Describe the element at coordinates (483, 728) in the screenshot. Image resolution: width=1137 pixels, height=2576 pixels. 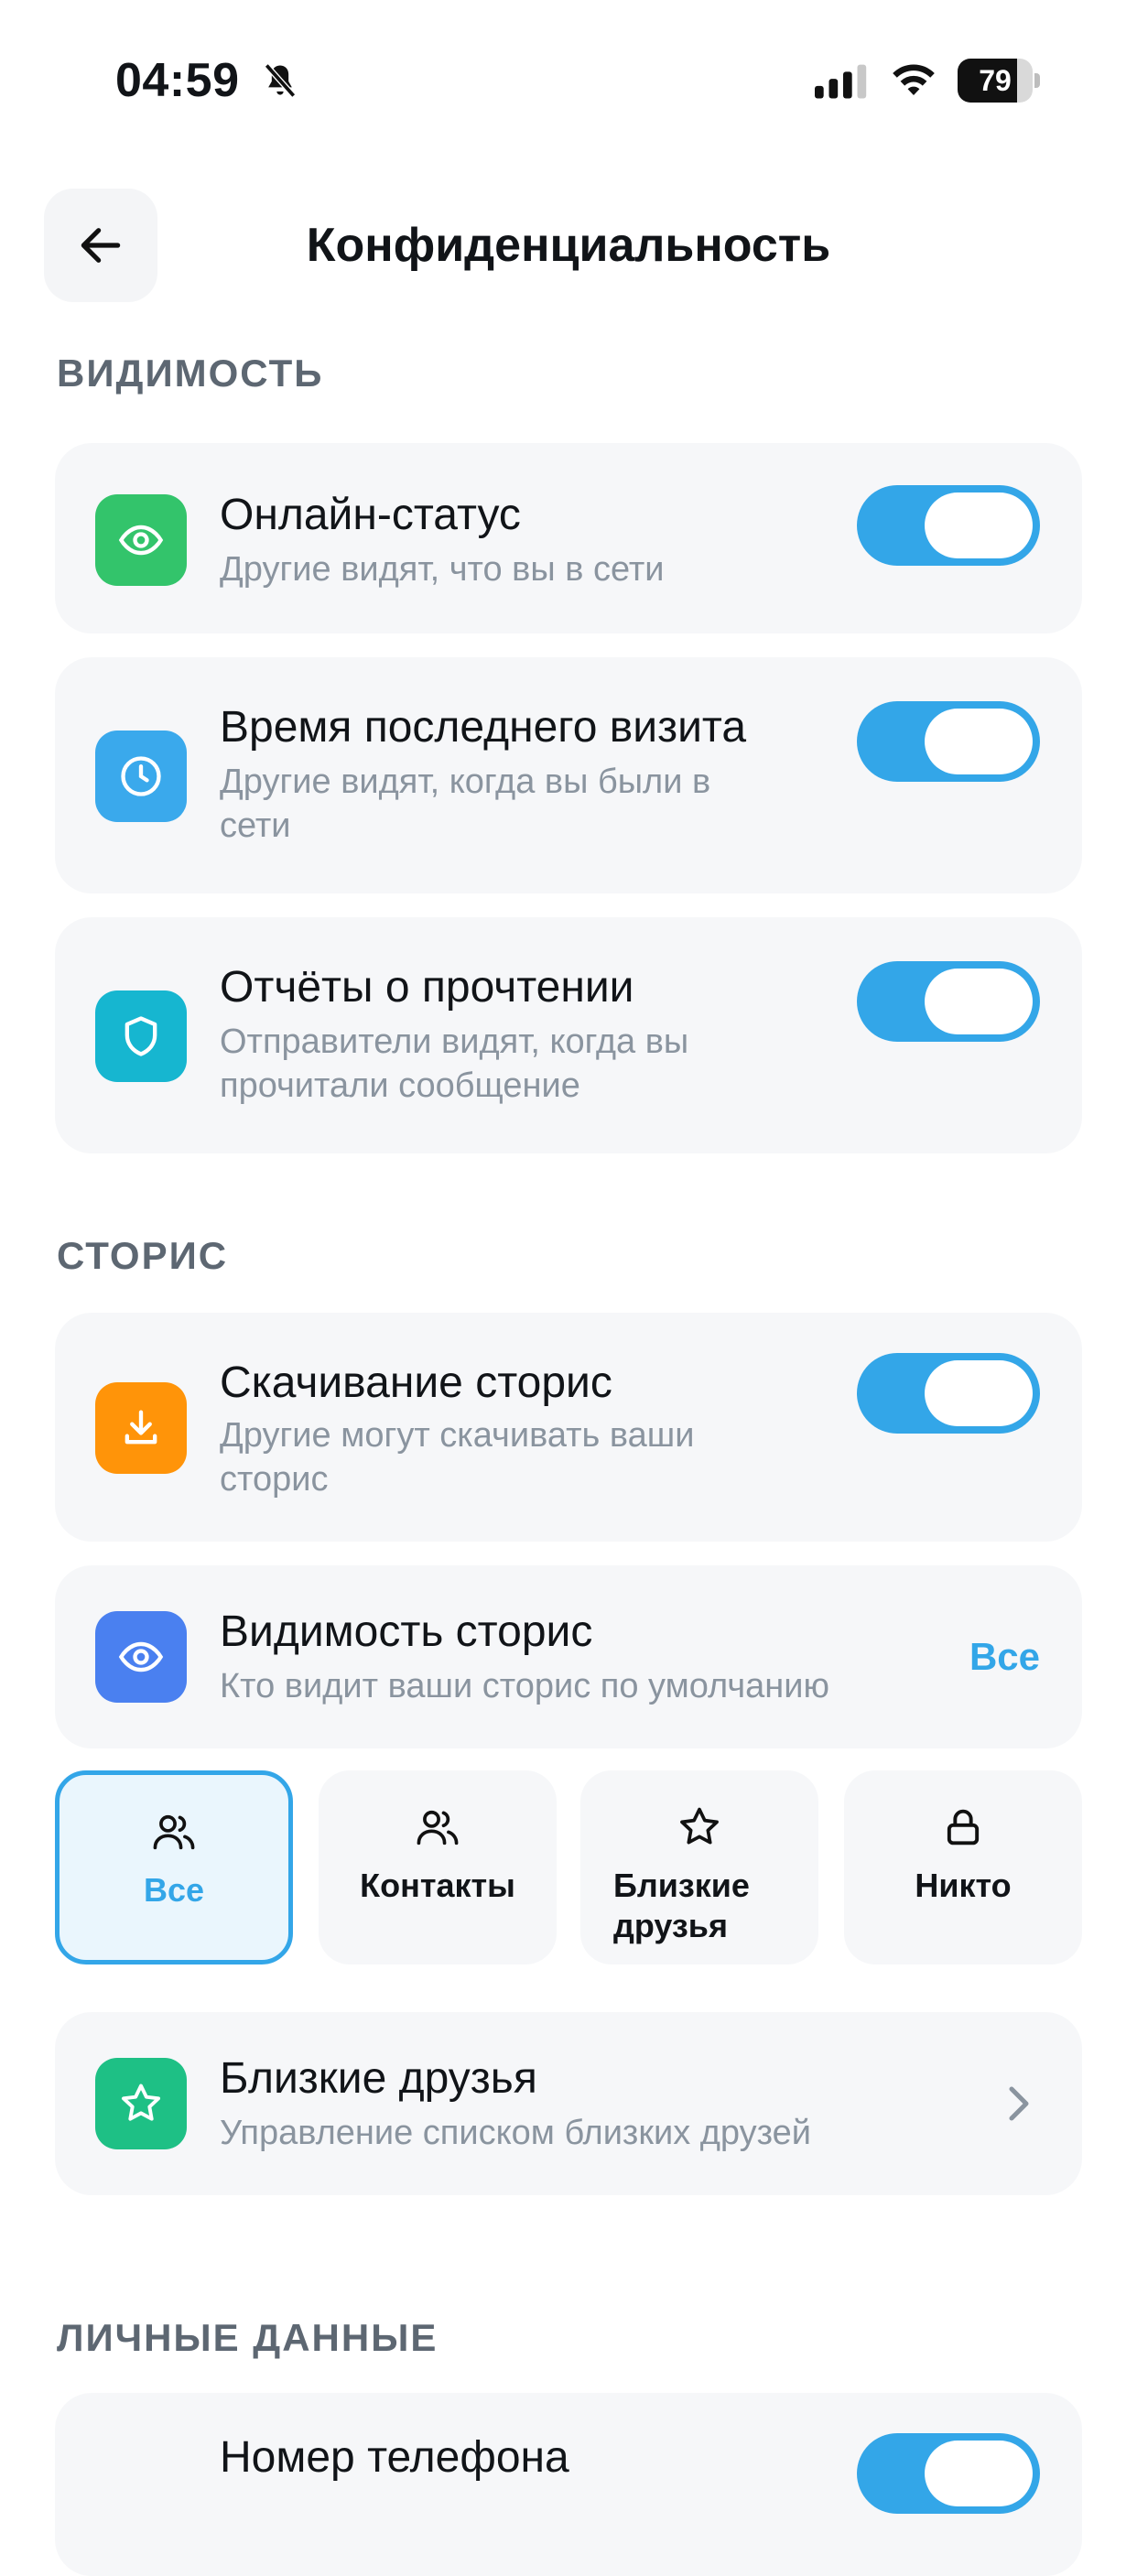
I see `setting-title: Время последнего визита` at that location.